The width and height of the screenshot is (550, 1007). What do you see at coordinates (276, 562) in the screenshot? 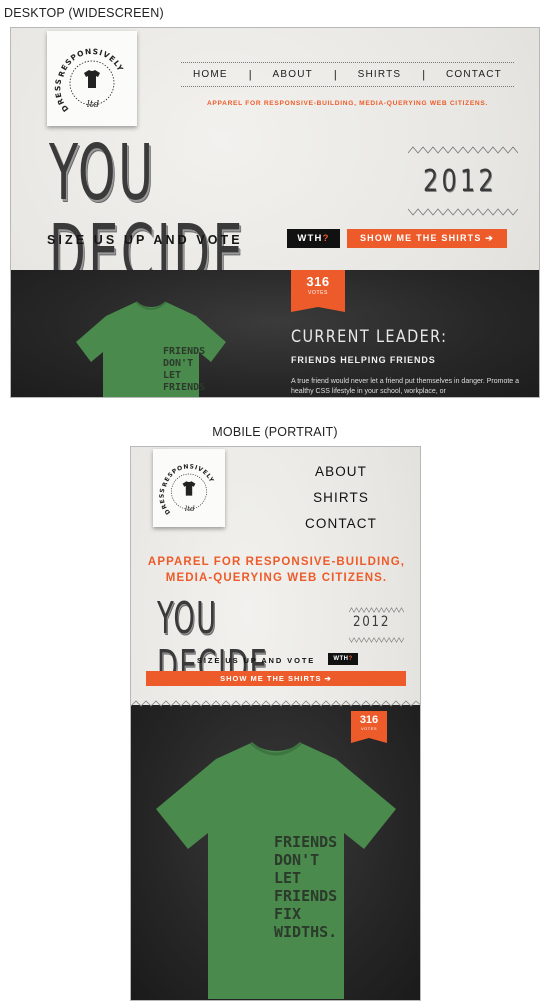
I see `tagline-line: APPAREL FOR RESPONSIVE-BUILDING,` at bounding box center [276, 562].